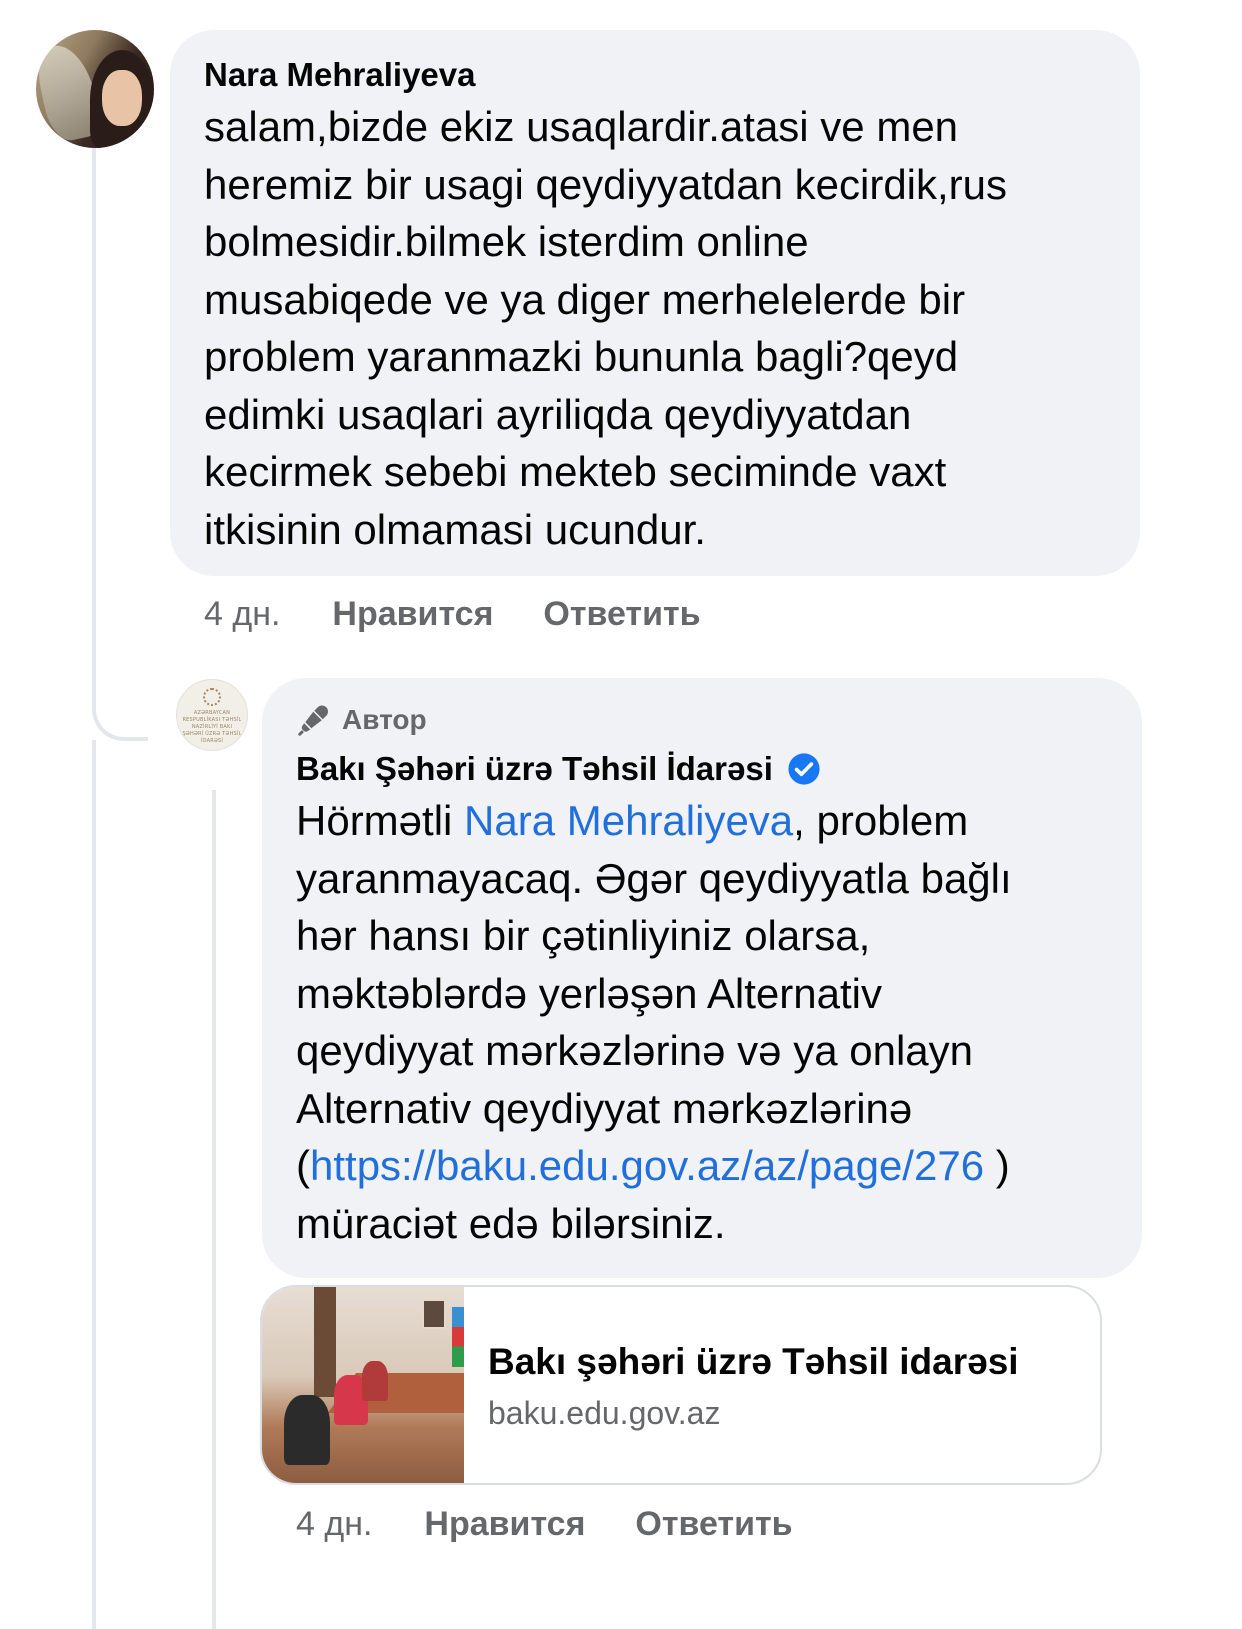  I want to click on avatar-face-shape, so click(122, 98).